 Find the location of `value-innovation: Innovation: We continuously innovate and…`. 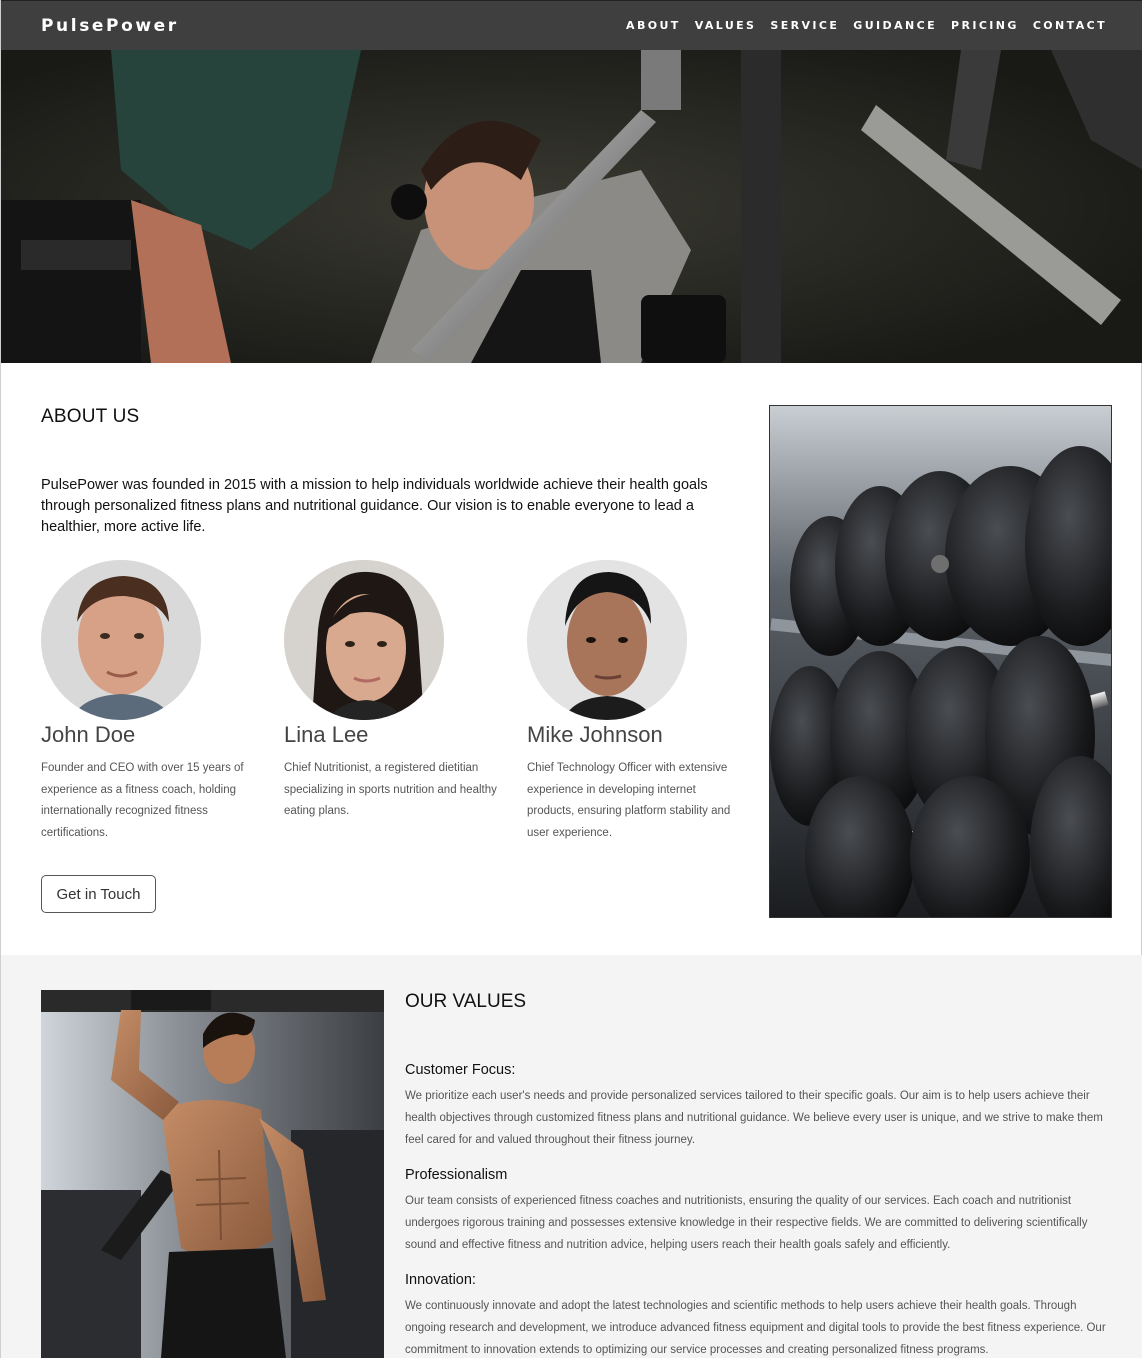

value-innovation: Innovation: We continuously innovate and… is located at coordinates (757, 1313).